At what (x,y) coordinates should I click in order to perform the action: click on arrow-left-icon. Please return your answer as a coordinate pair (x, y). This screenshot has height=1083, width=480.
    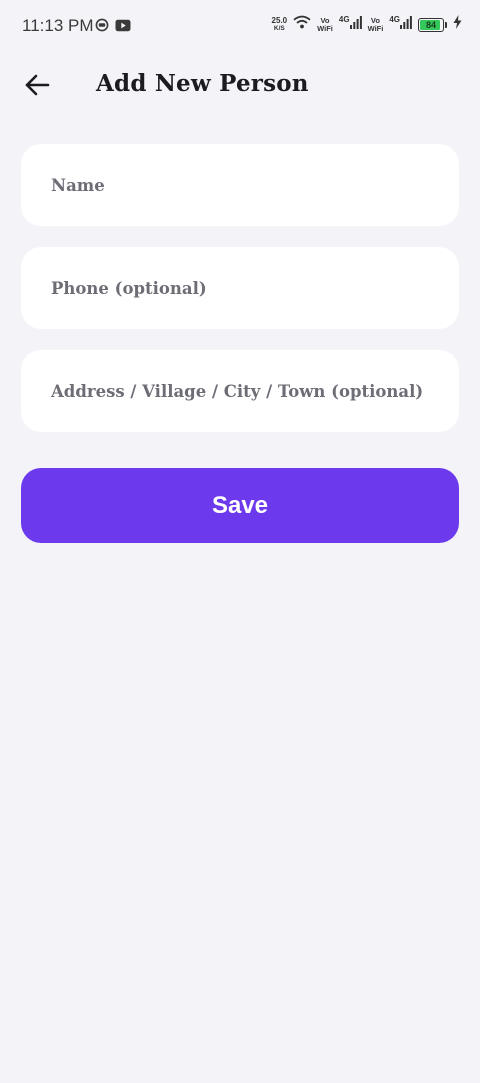
    Looking at the image, I should click on (37, 87).